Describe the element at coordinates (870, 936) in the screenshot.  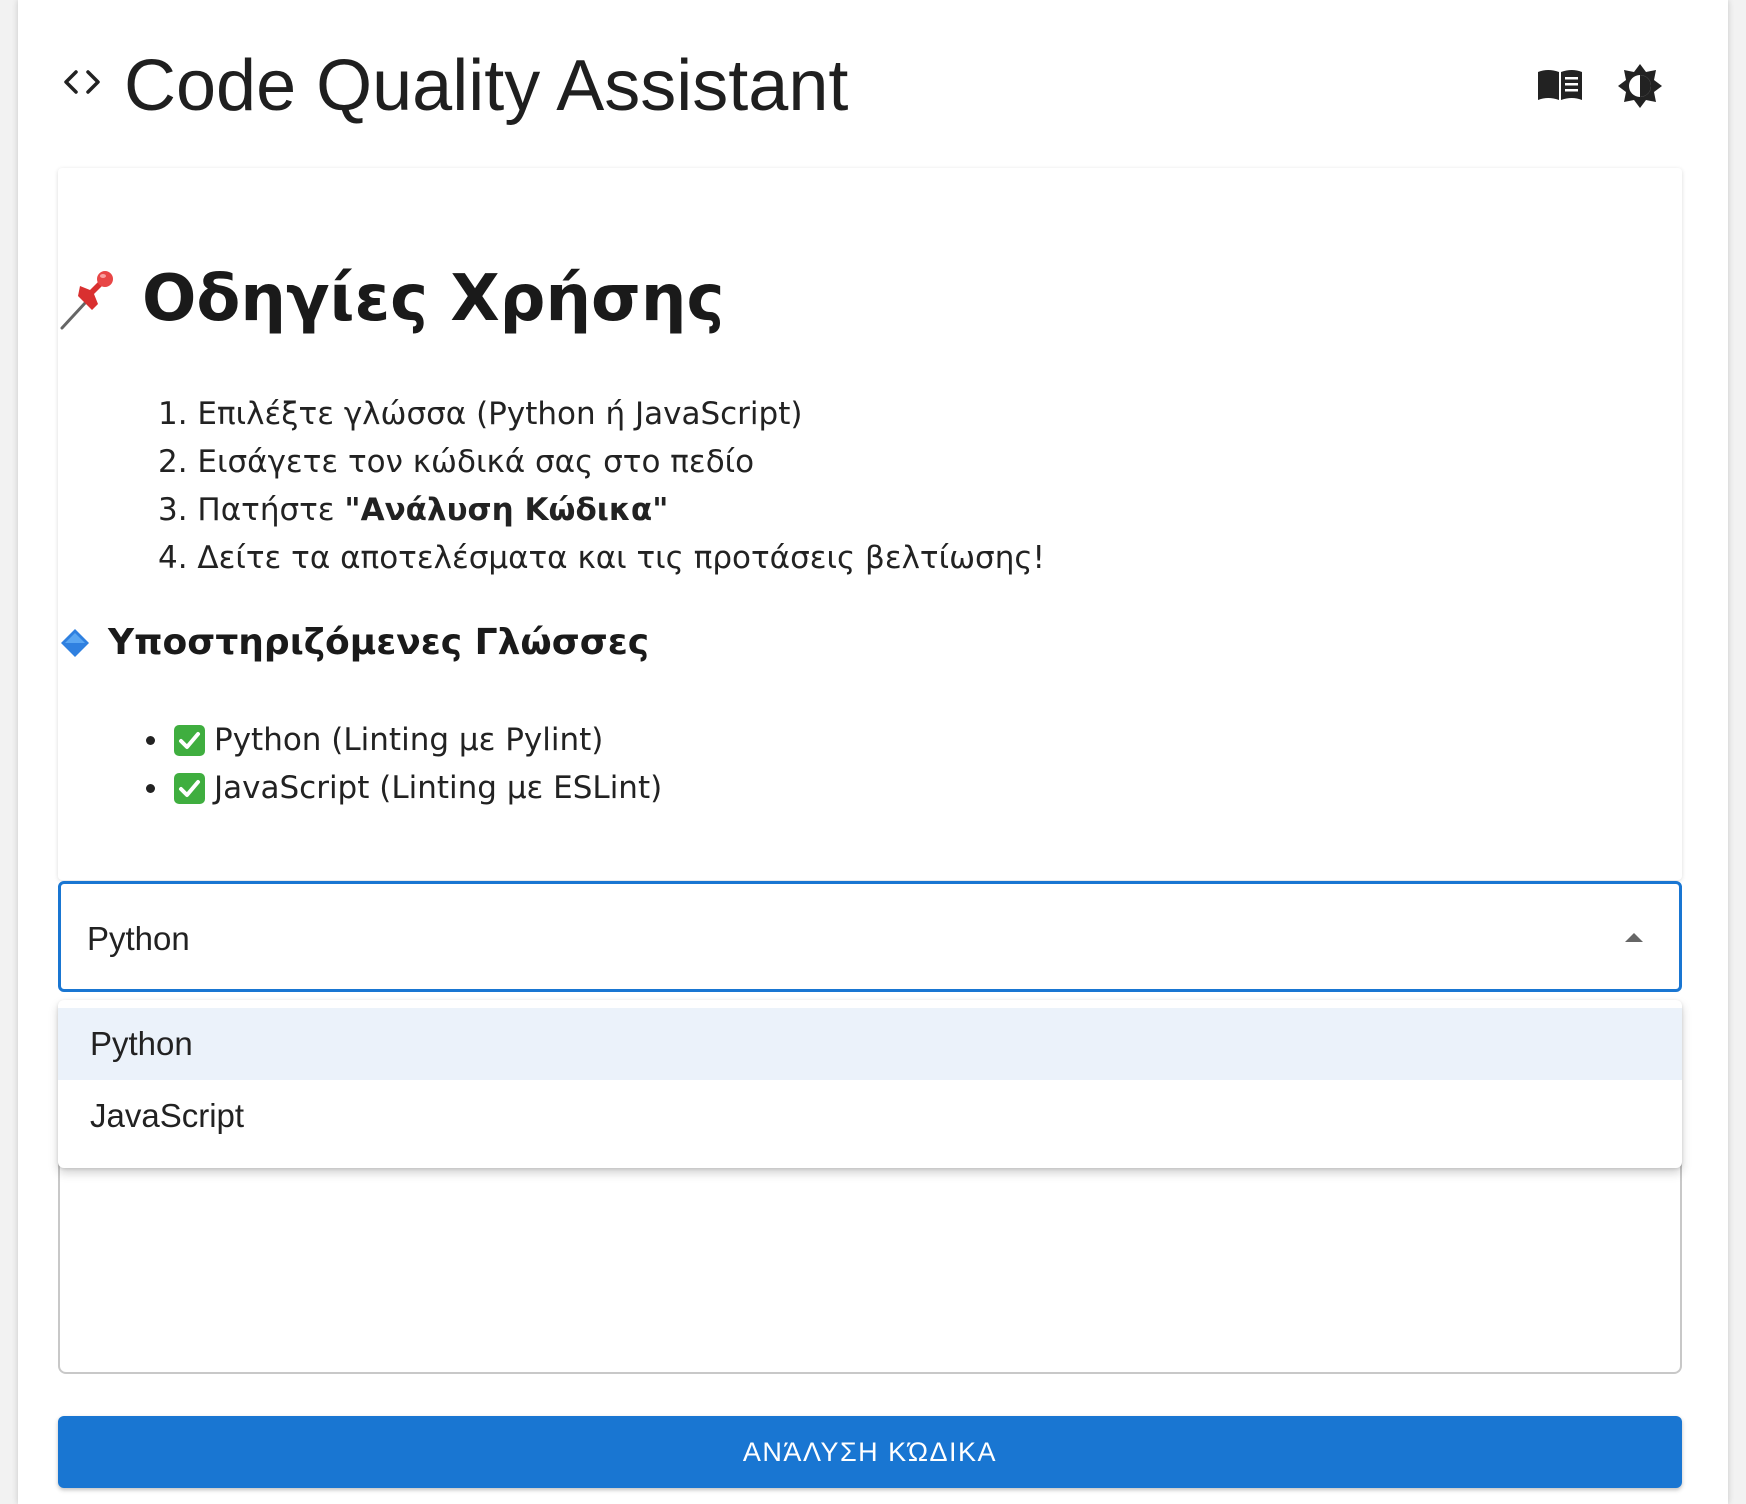
I see `language-select: Python` at that location.